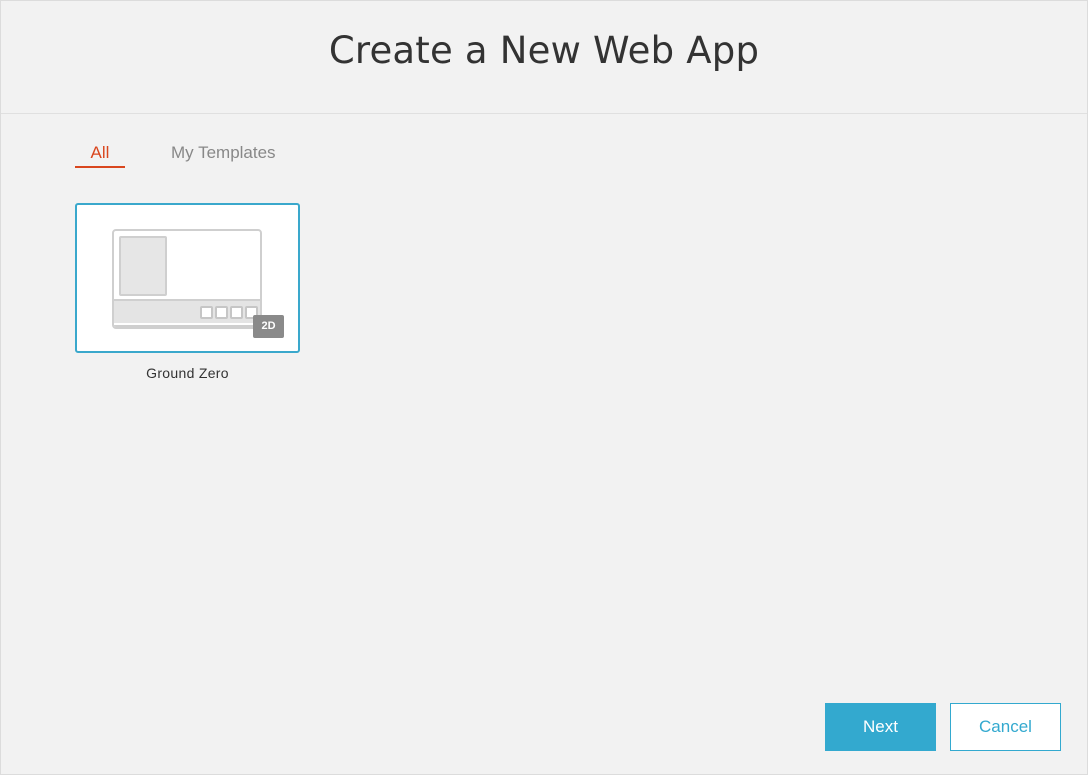  I want to click on template-thumbnail, so click(187, 279).